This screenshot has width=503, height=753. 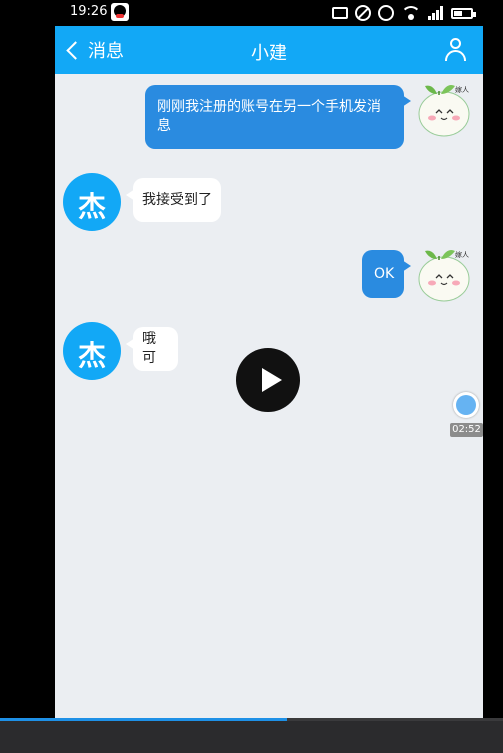 I want to click on progress-fill, so click(x=143, y=719).